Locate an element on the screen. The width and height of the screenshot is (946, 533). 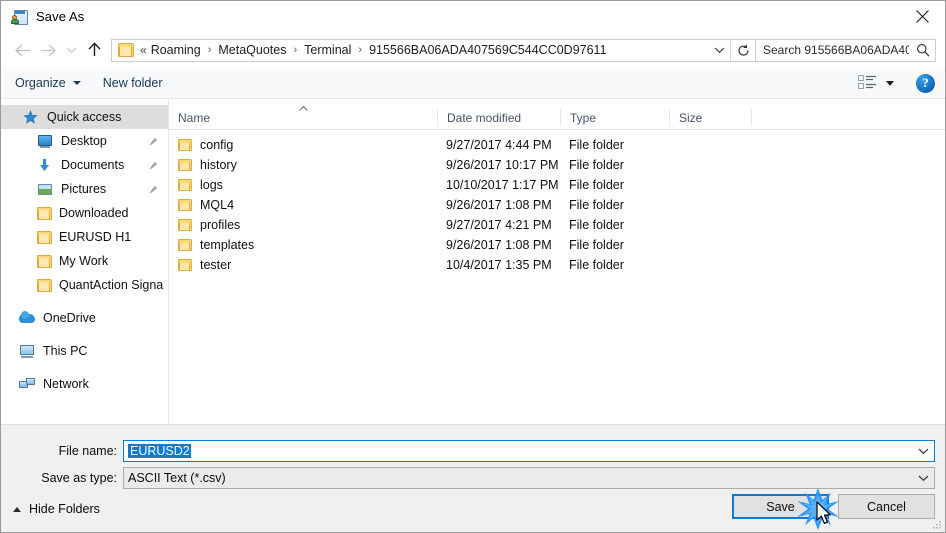
sidebar-item-onedrive: OneDrive is located at coordinates (84, 318).